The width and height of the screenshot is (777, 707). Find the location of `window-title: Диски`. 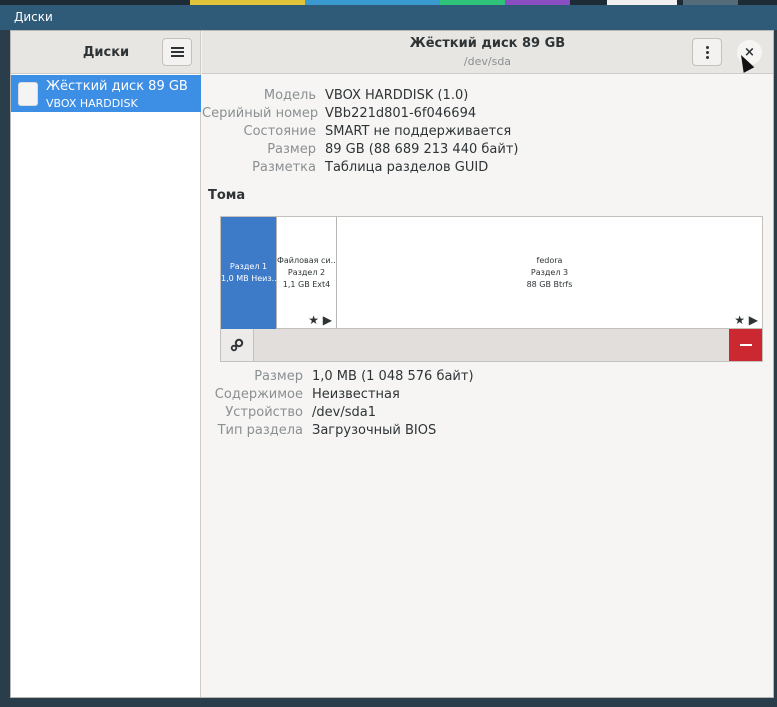

window-title: Диски is located at coordinates (33, 17).